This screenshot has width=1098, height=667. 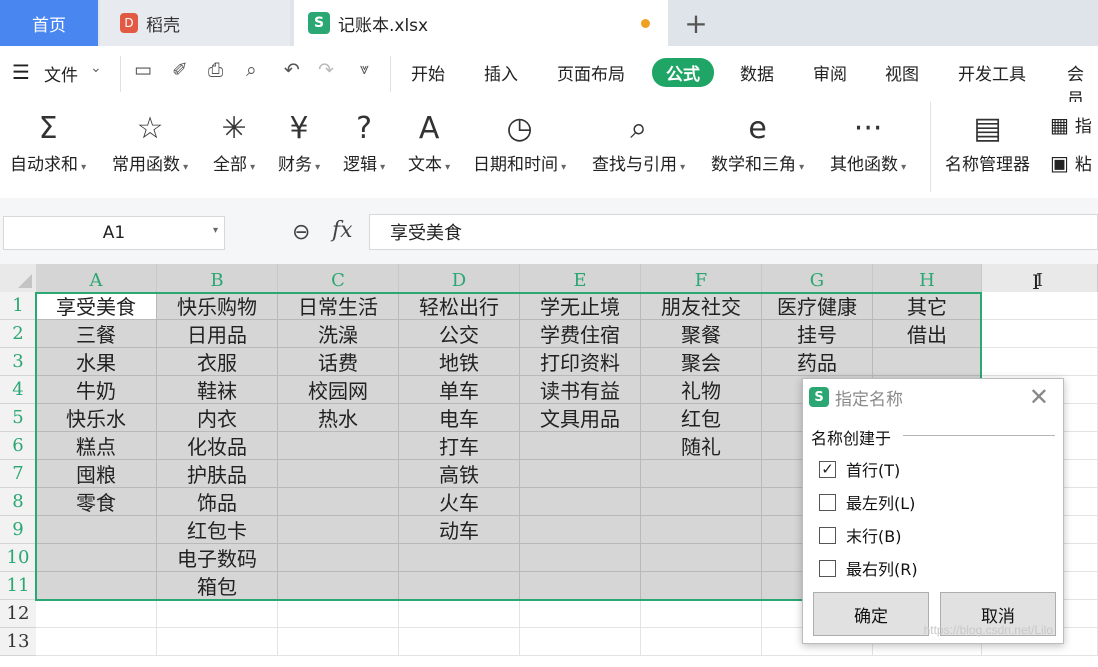 I want to click on logic-button: ? 逻辑, so click(x=364, y=141).